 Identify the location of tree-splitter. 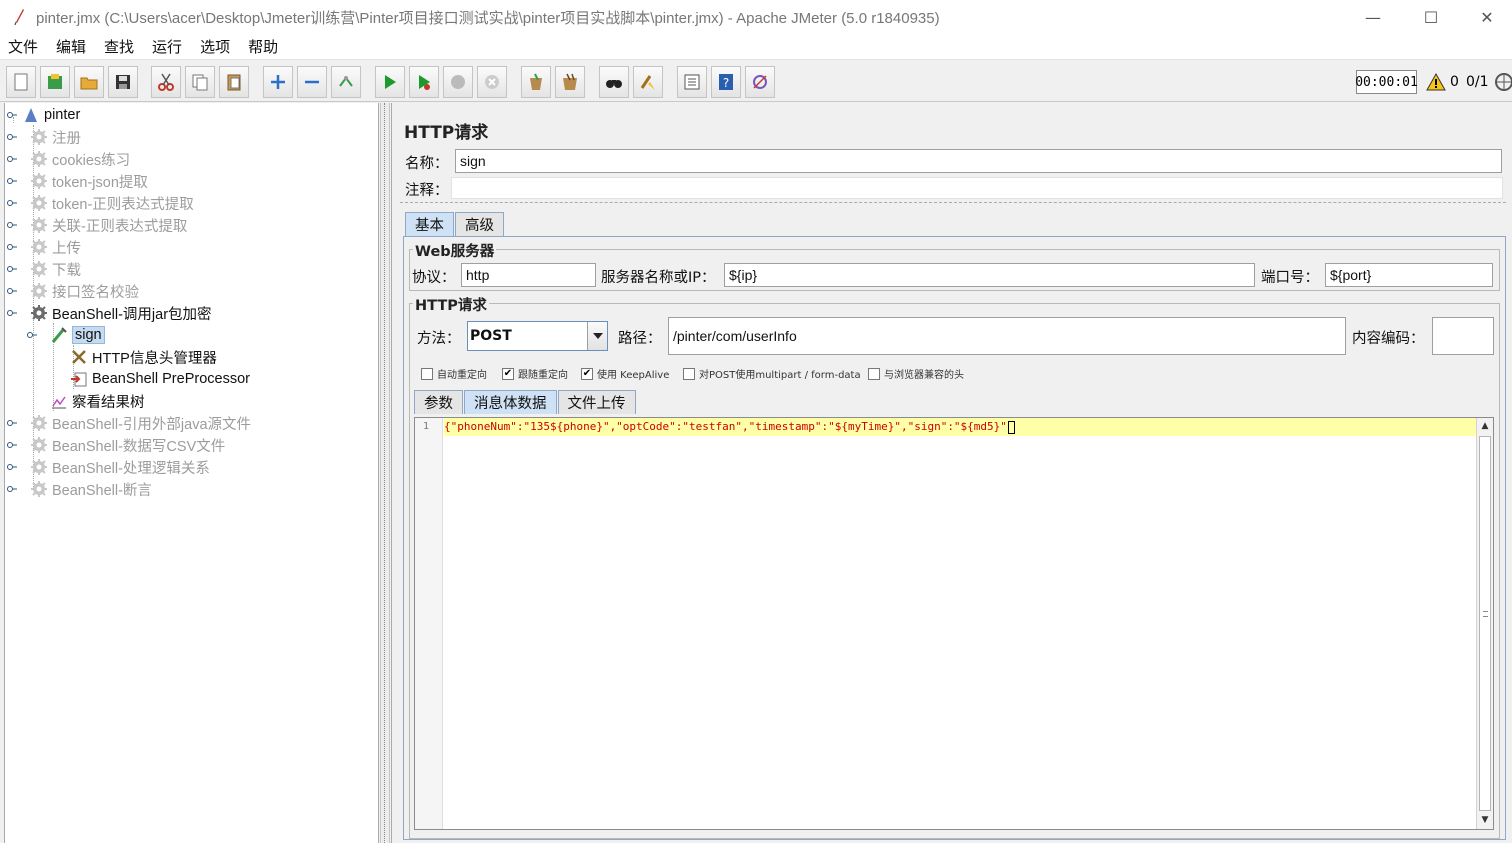
(385, 473).